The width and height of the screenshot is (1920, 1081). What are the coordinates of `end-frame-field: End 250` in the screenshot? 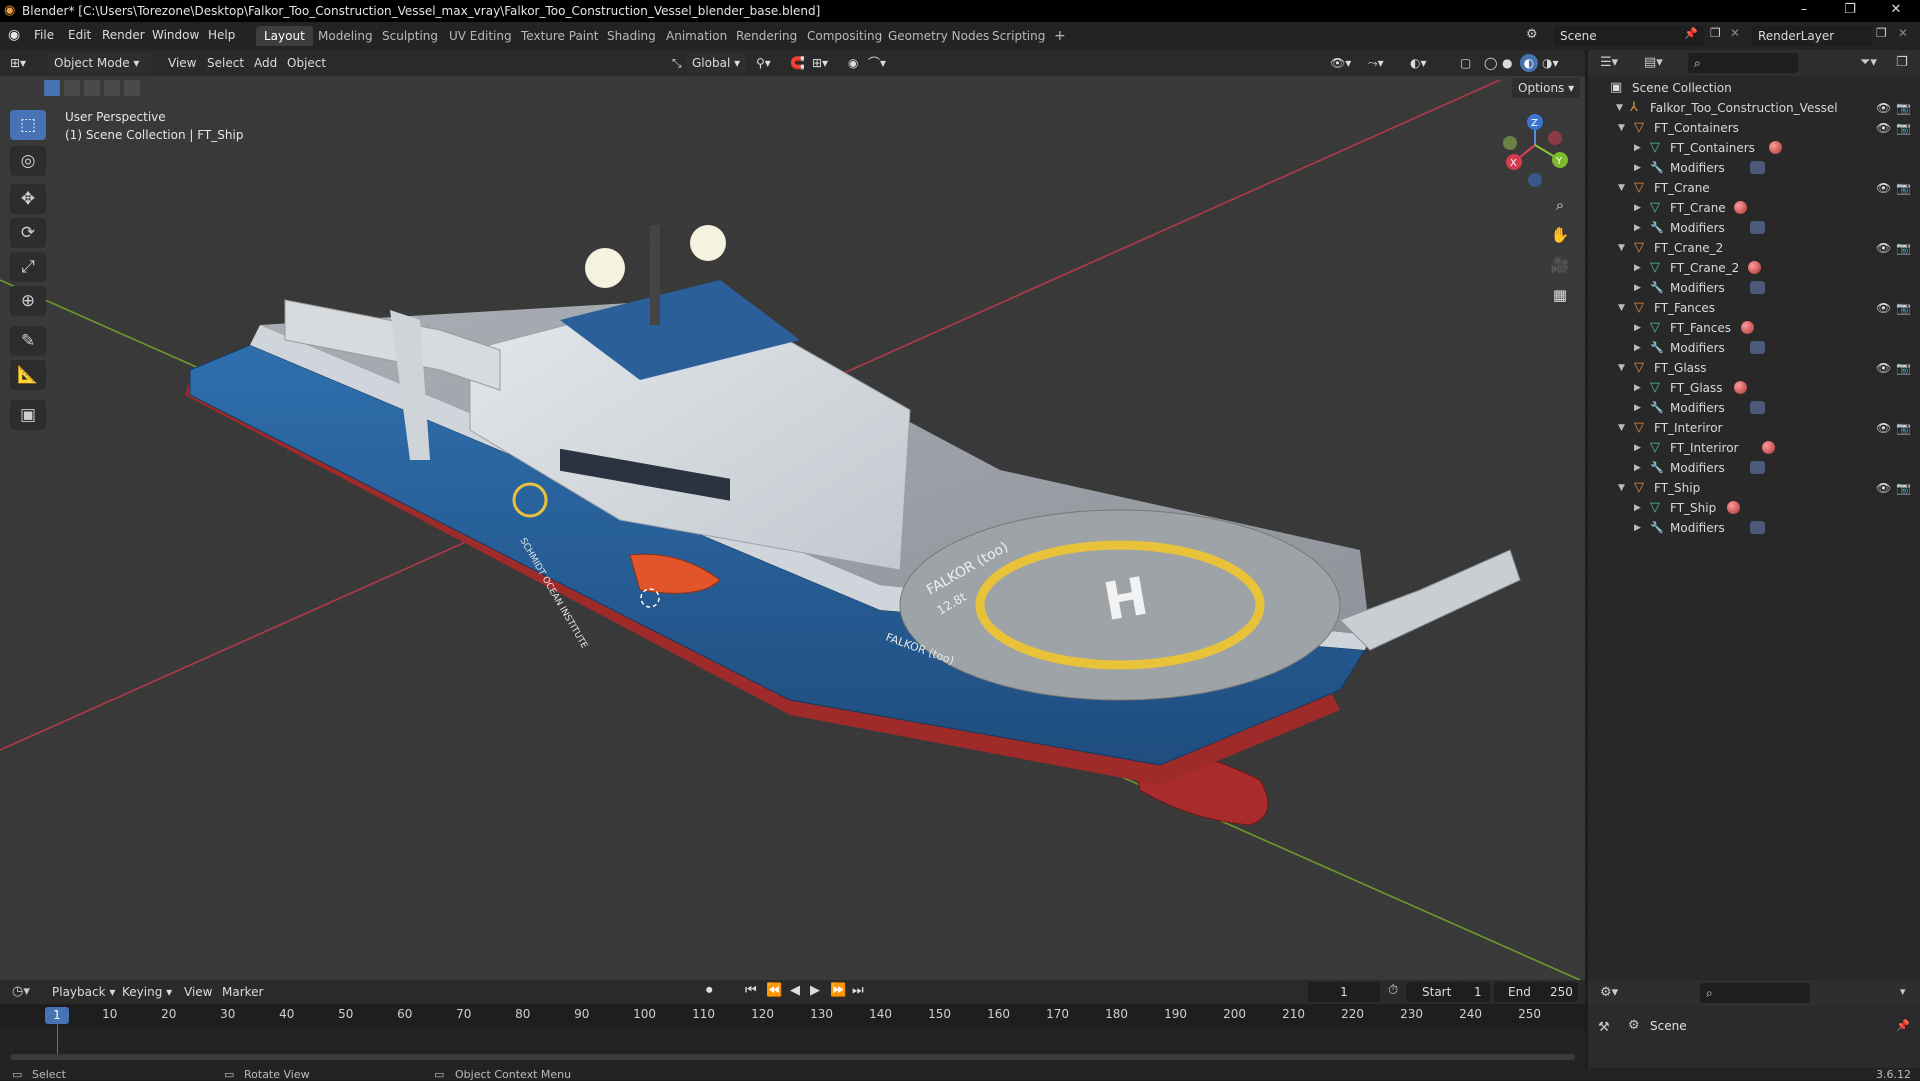 It's located at (1536, 992).